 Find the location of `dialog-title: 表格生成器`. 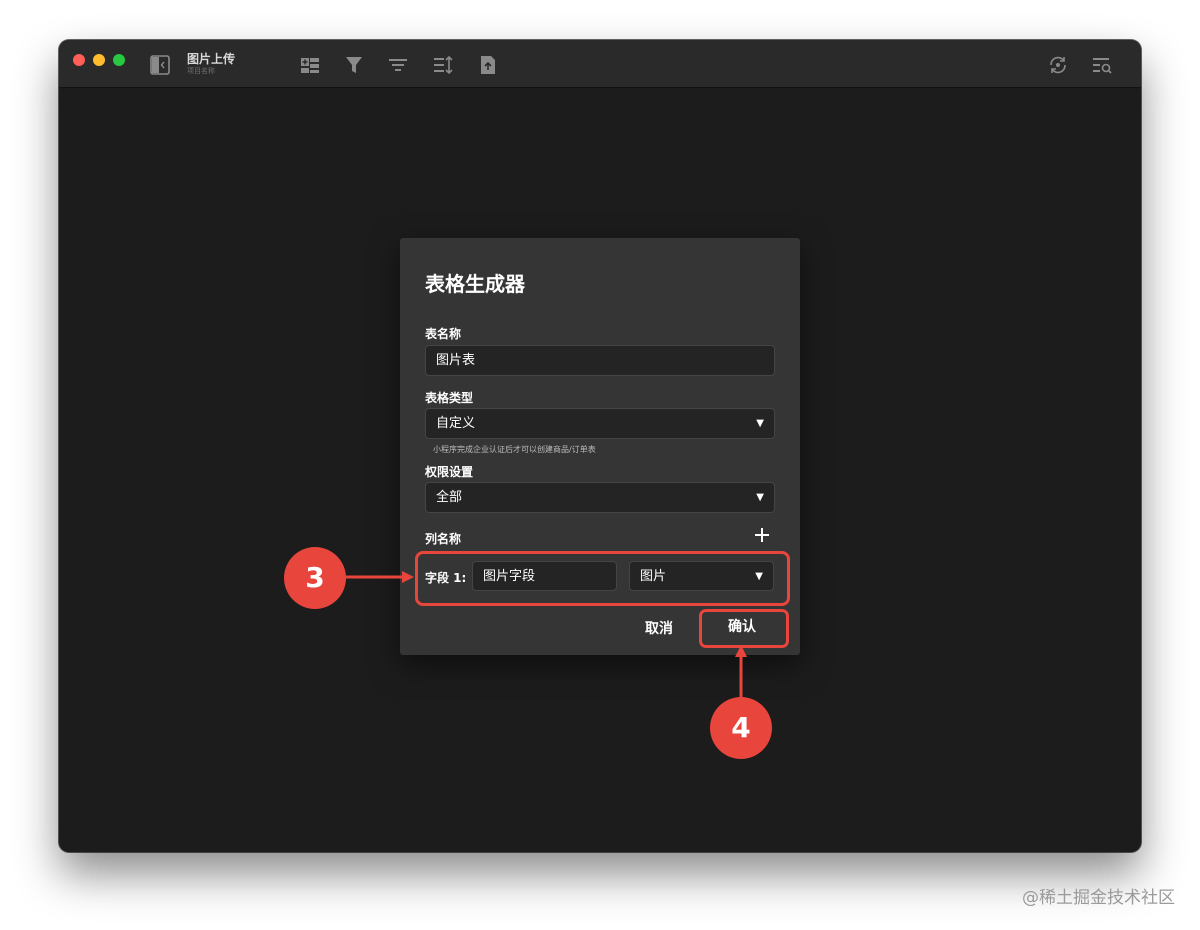

dialog-title: 表格生成器 is located at coordinates (475, 284).